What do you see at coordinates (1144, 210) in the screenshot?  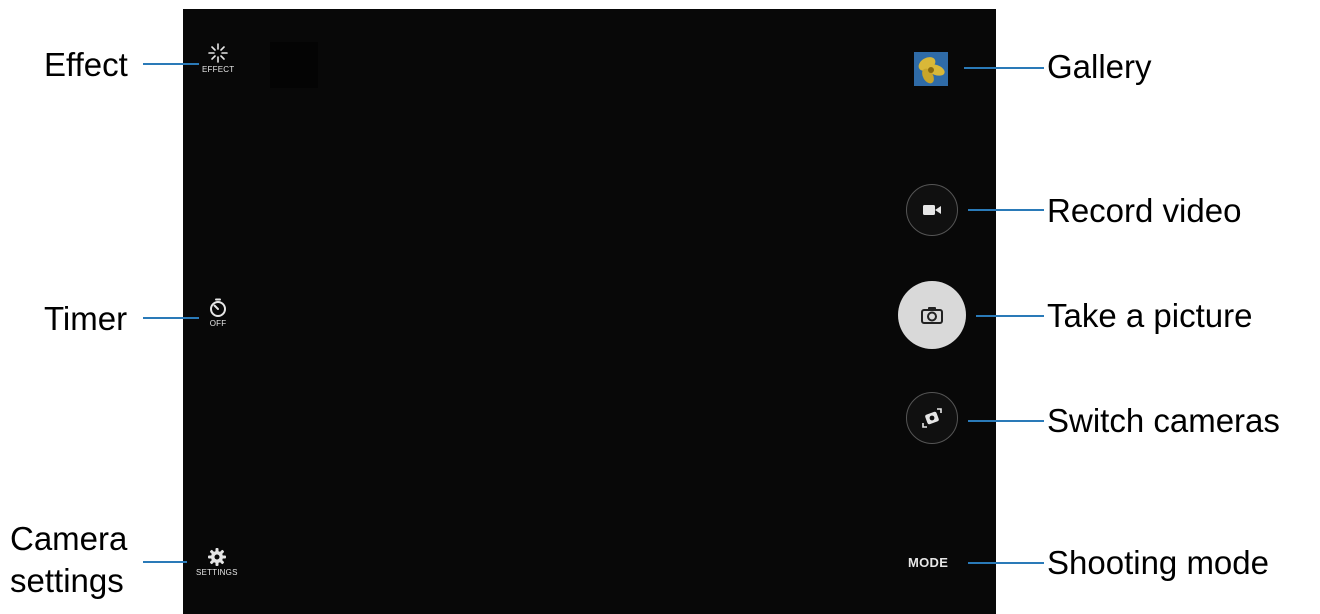 I see `callout-record-video: Record video` at bounding box center [1144, 210].